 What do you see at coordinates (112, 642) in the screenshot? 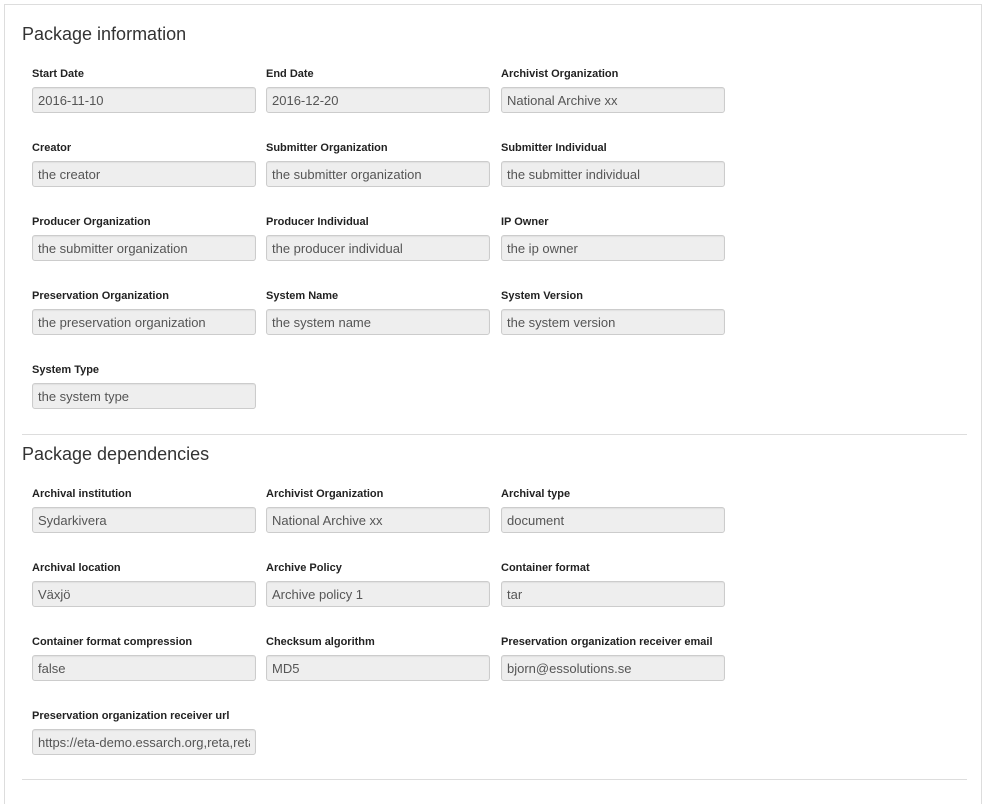
I see `container-format-compression-label: Container format compression` at bounding box center [112, 642].